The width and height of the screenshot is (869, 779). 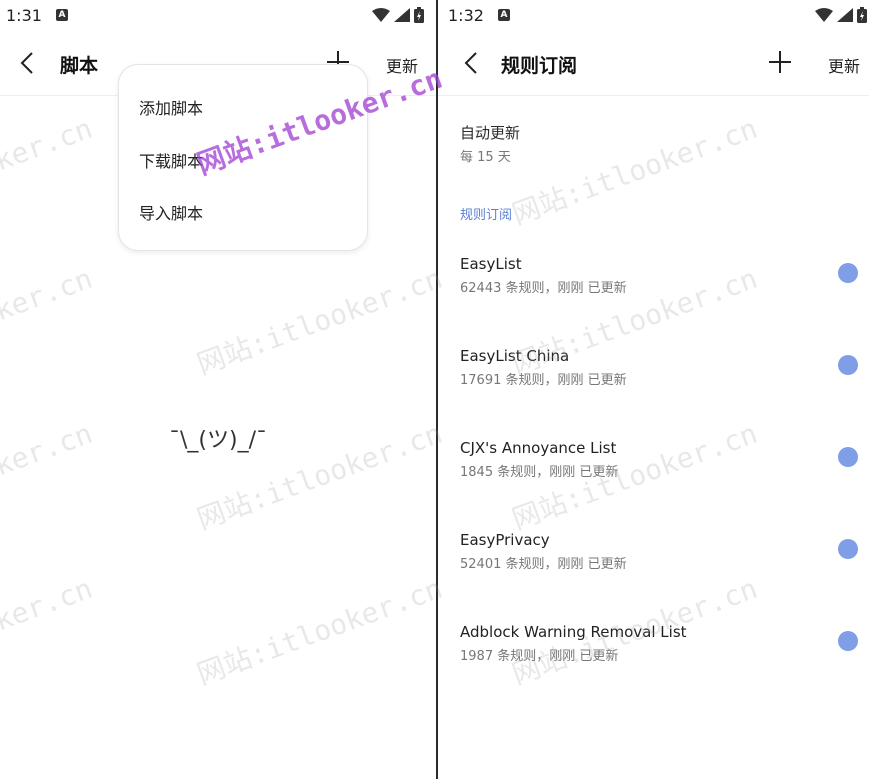 I want to click on add-menu-popup: 添加脚本 下载脚本 导入脚本, so click(x=243, y=157).